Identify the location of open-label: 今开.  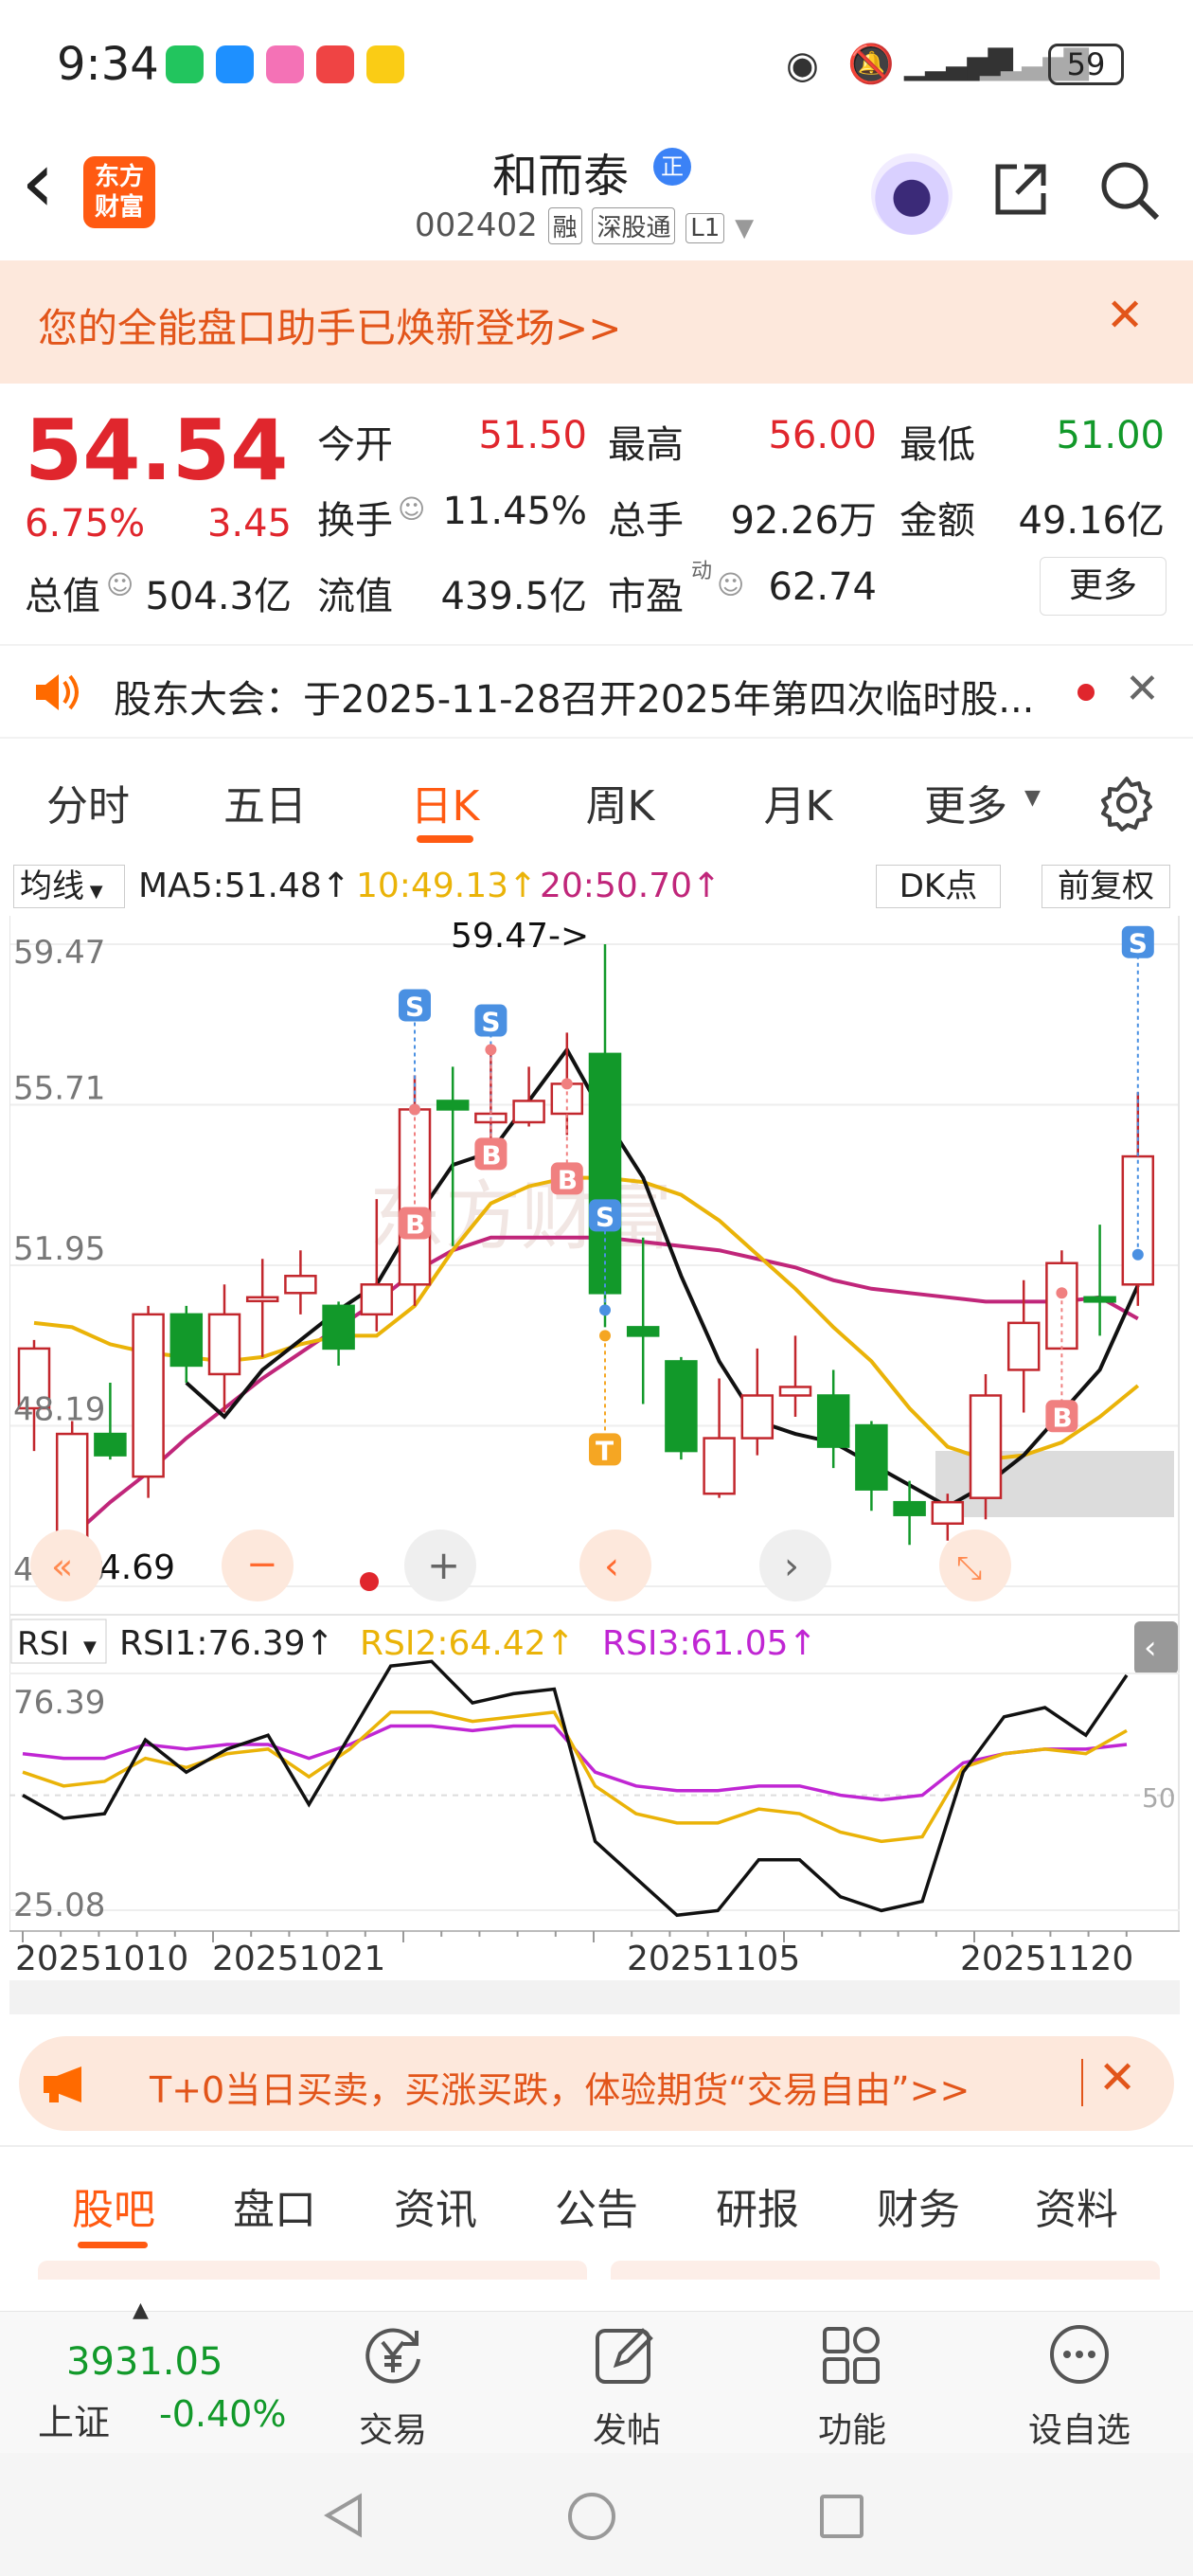
(355, 445).